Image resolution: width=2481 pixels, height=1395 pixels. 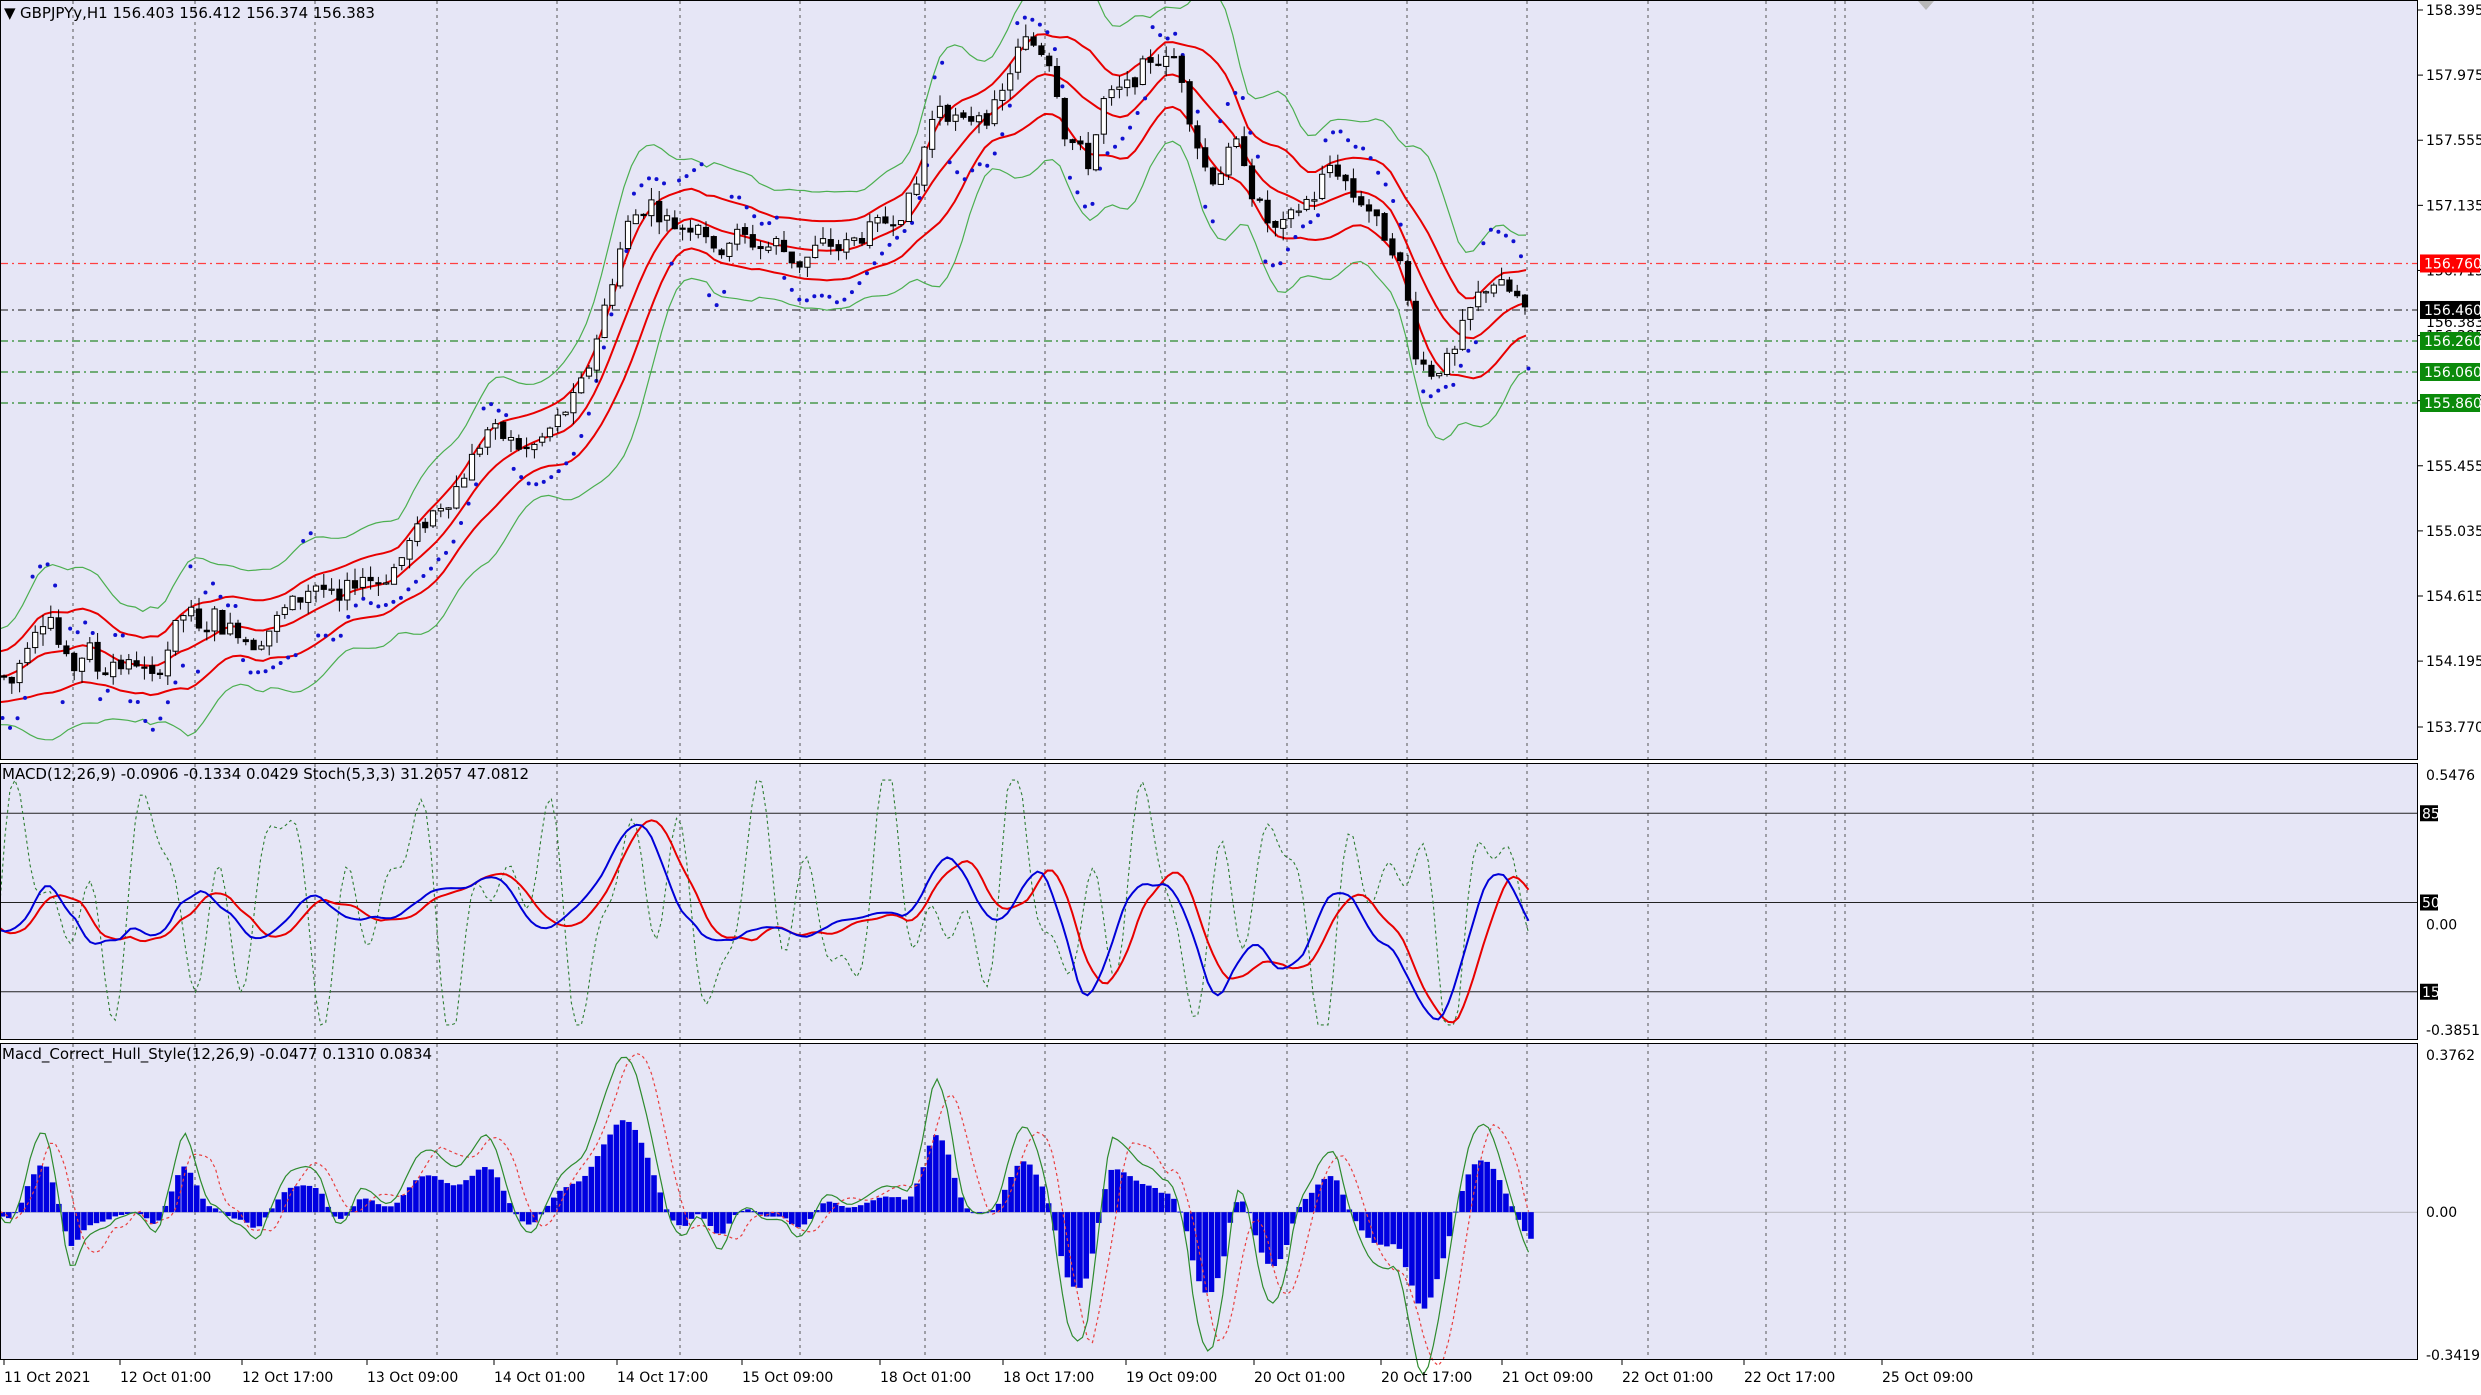 What do you see at coordinates (2453, 206) in the screenshot?
I see `price-tick-label: 157.135` at bounding box center [2453, 206].